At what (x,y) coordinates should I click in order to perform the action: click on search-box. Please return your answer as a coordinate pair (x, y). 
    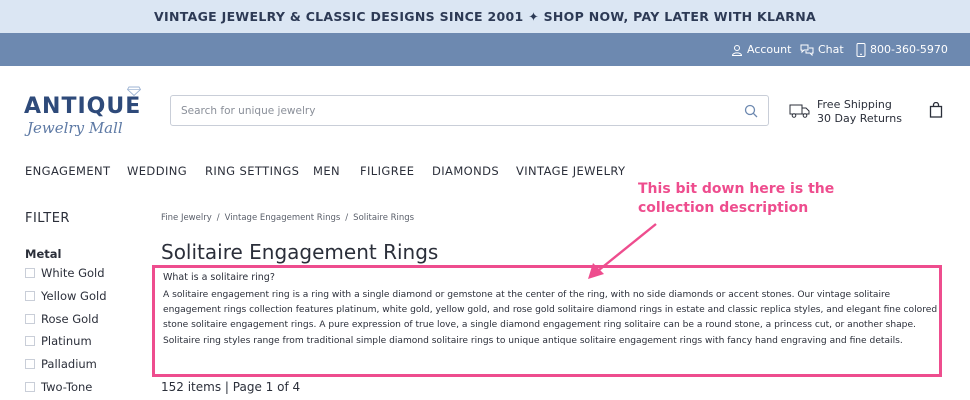
    Looking at the image, I should click on (469, 110).